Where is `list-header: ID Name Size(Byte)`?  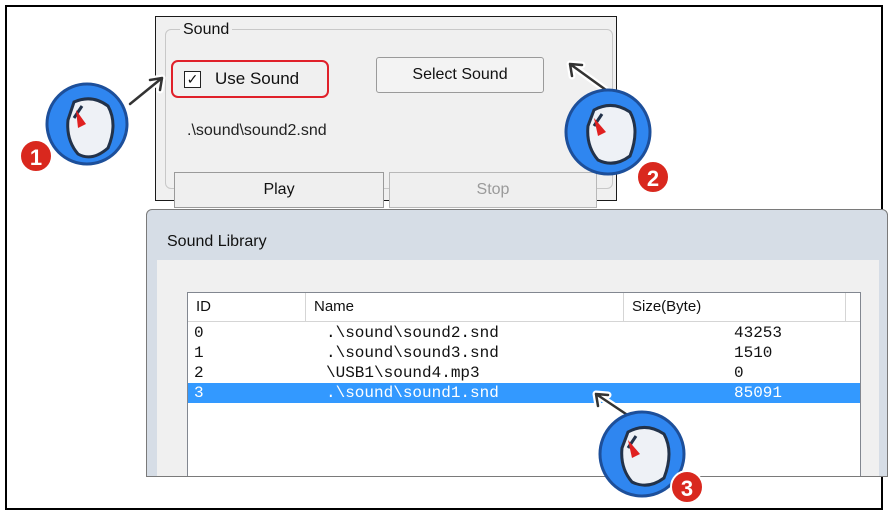 list-header: ID Name Size(Byte) is located at coordinates (524, 307).